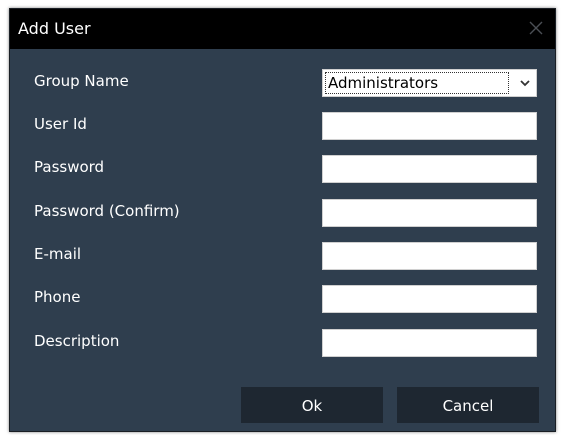 Image resolution: width=565 pixels, height=435 pixels. I want to click on phone-input, so click(429, 299).